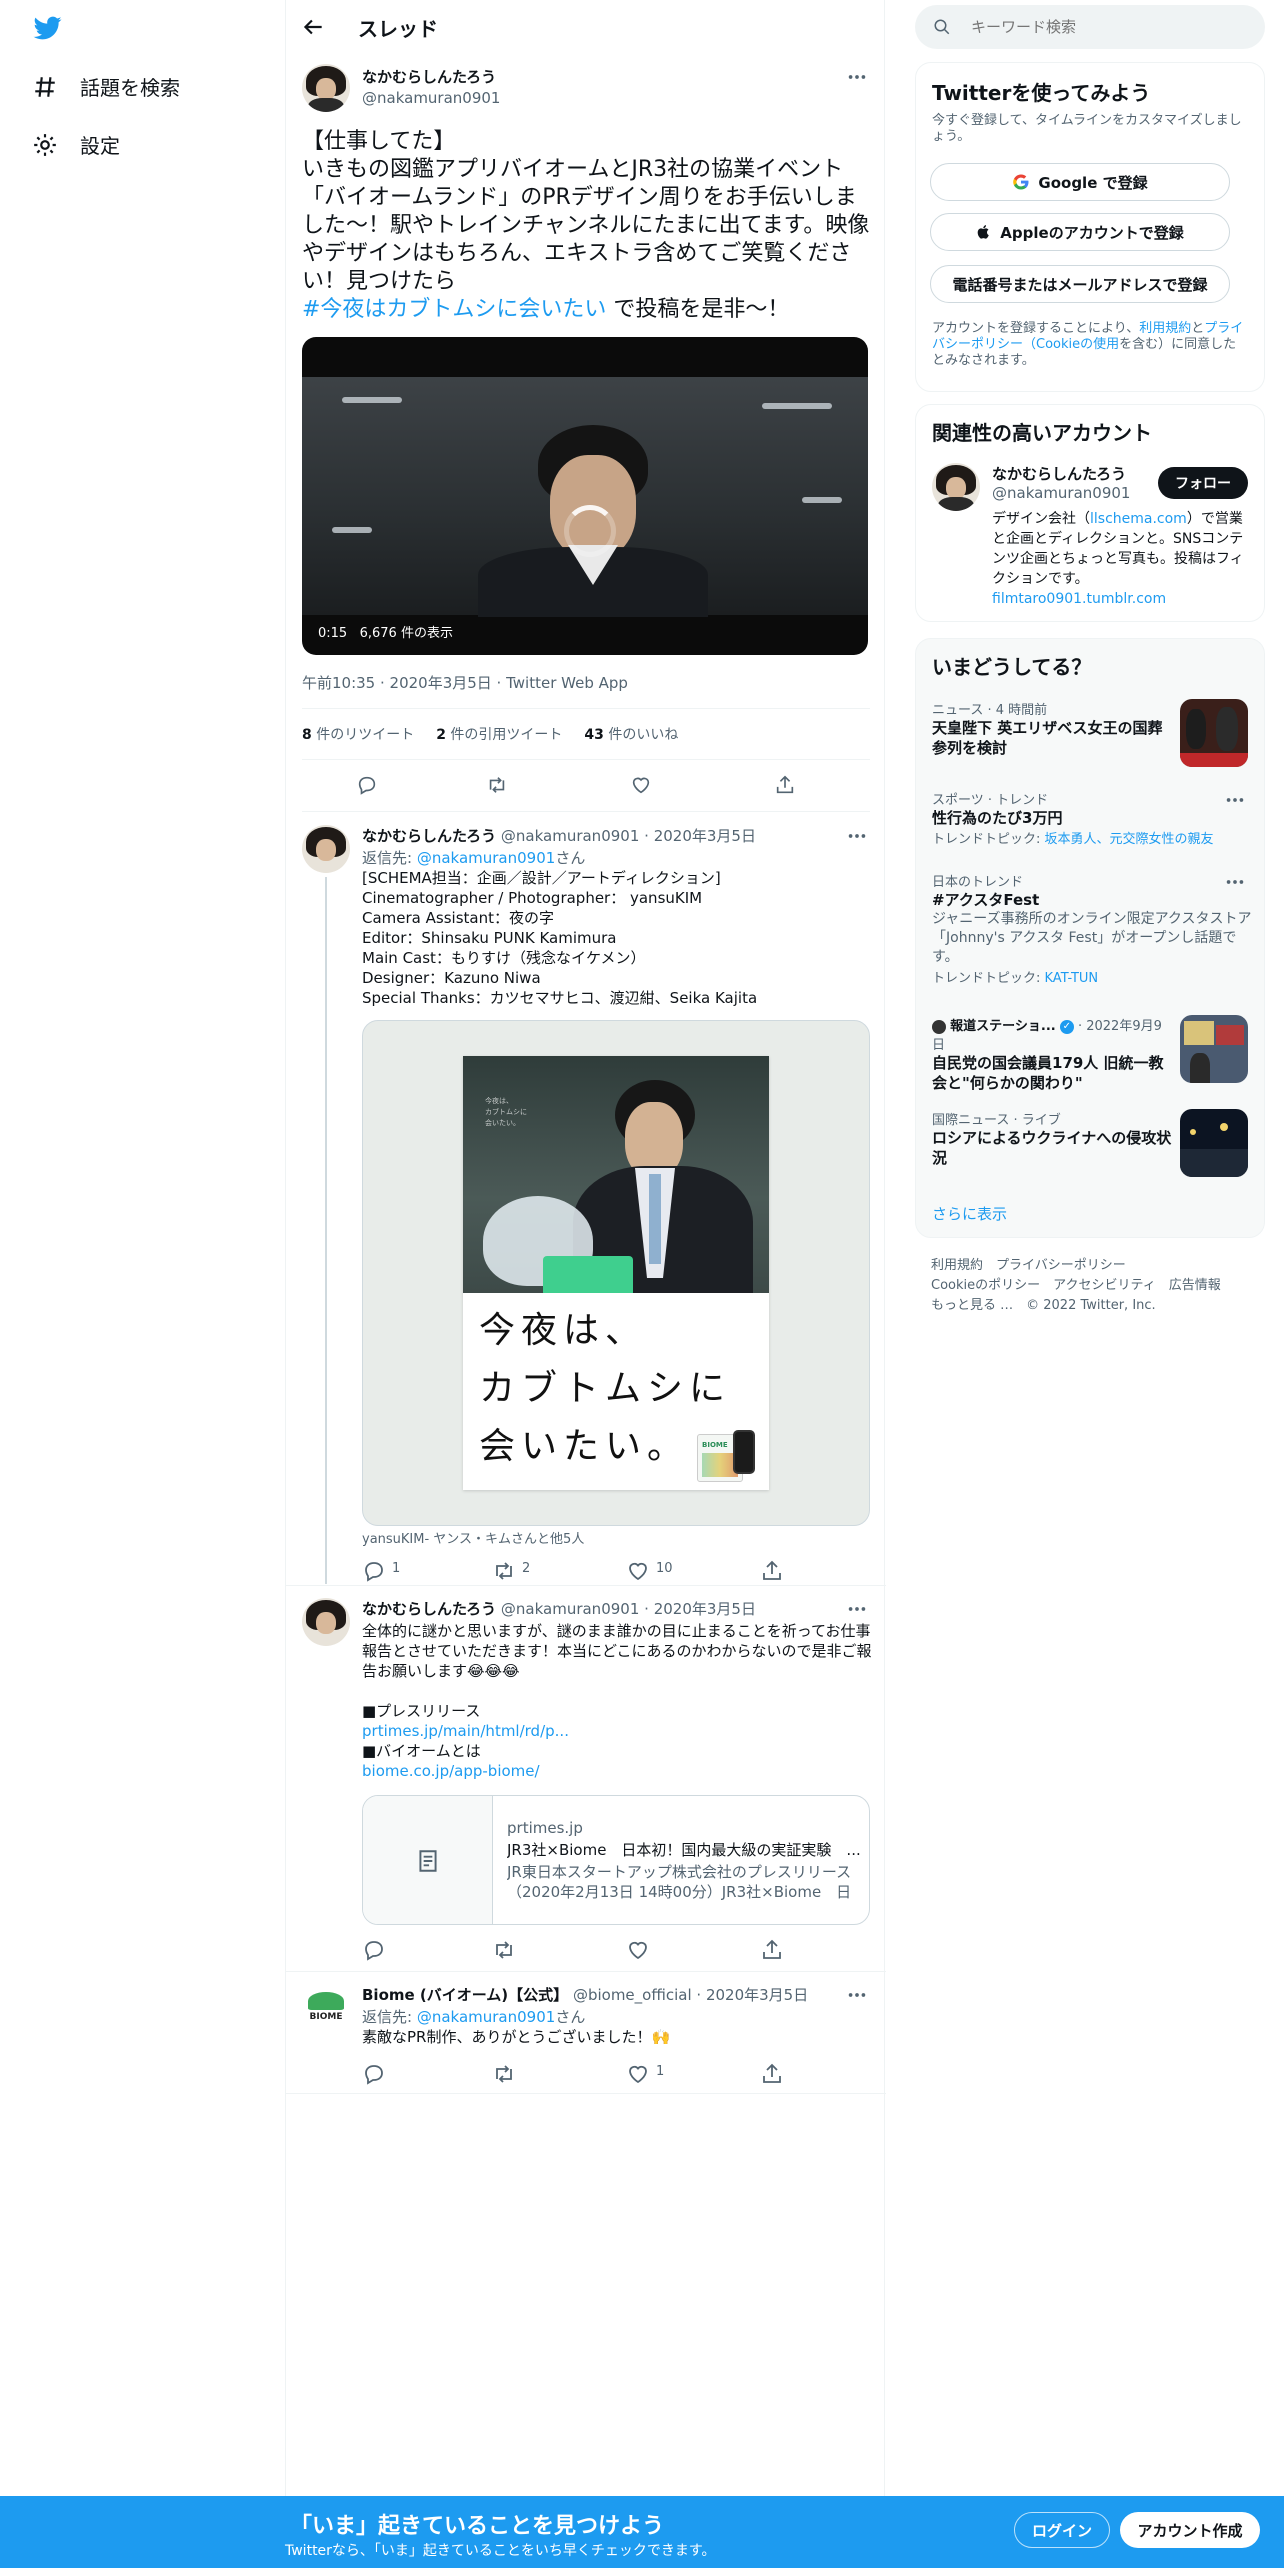 The image size is (1284, 2568). Describe the element at coordinates (1062, 2530) in the screenshot. I see `login-button: ログイン` at that location.